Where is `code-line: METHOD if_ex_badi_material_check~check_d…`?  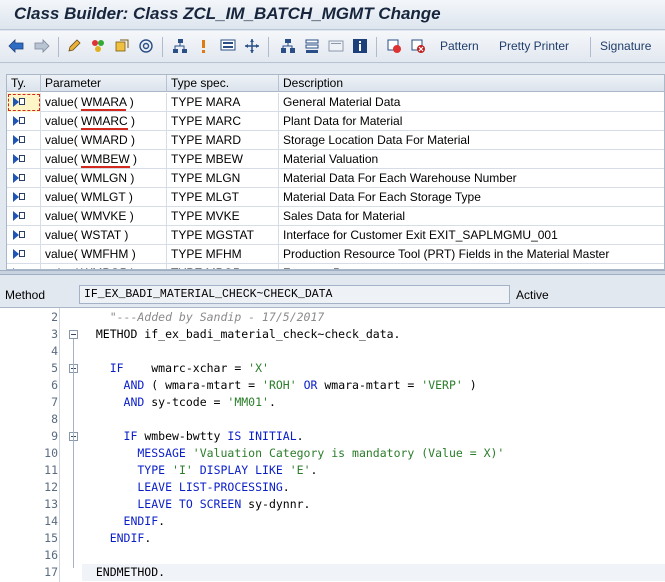
code-line: METHOD if_ex_badi_material_check~check_d… is located at coordinates (241, 334).